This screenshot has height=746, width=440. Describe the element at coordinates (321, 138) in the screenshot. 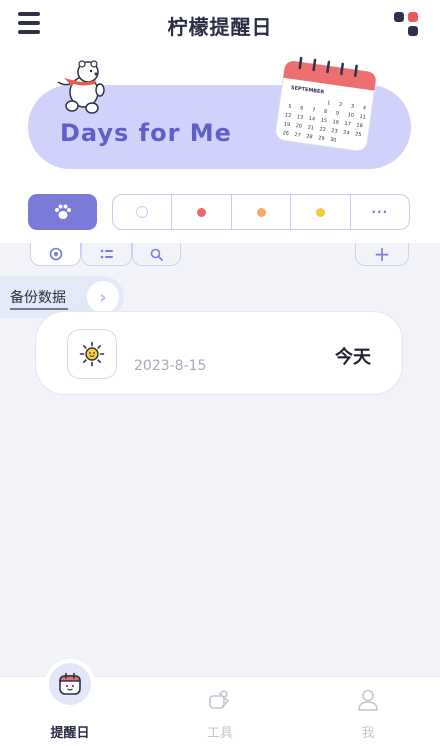

I see `svg-text: 29` at that location.